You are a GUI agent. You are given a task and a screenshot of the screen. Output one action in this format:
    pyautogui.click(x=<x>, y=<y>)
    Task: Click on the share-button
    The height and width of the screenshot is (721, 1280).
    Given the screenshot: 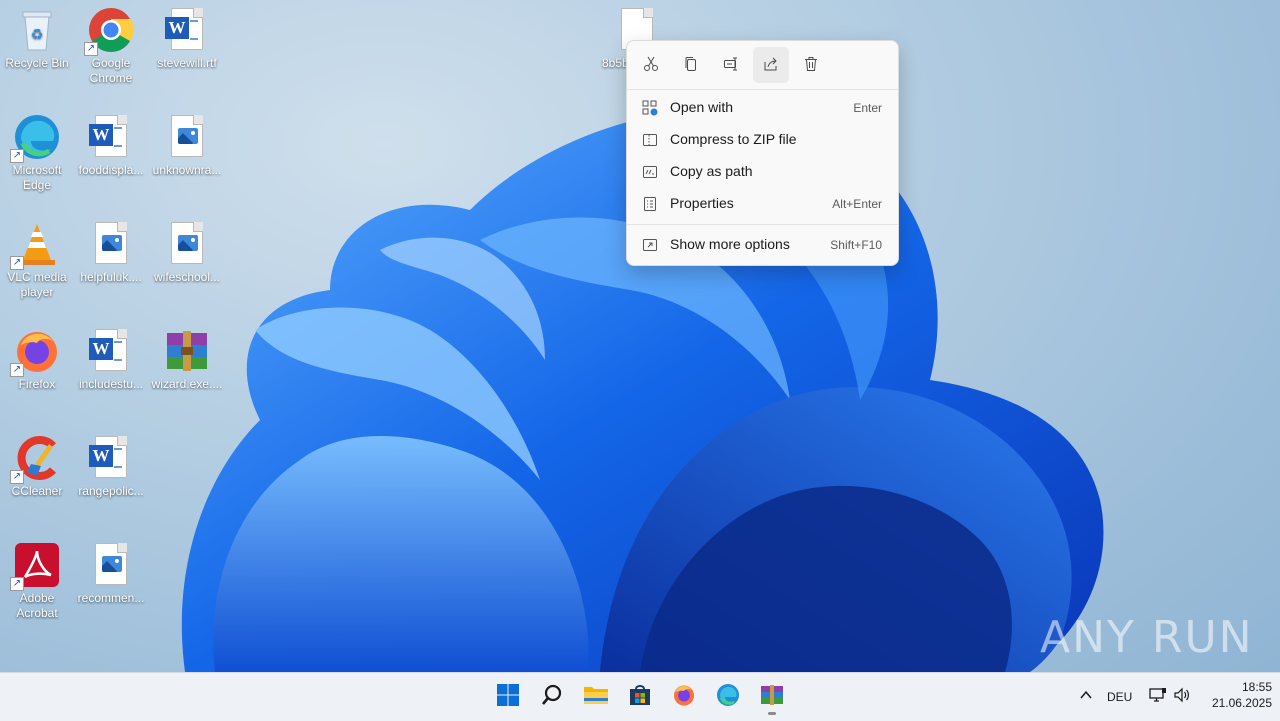 What is the action you would take?
    pyautogui.click(x=771, y=65)
    